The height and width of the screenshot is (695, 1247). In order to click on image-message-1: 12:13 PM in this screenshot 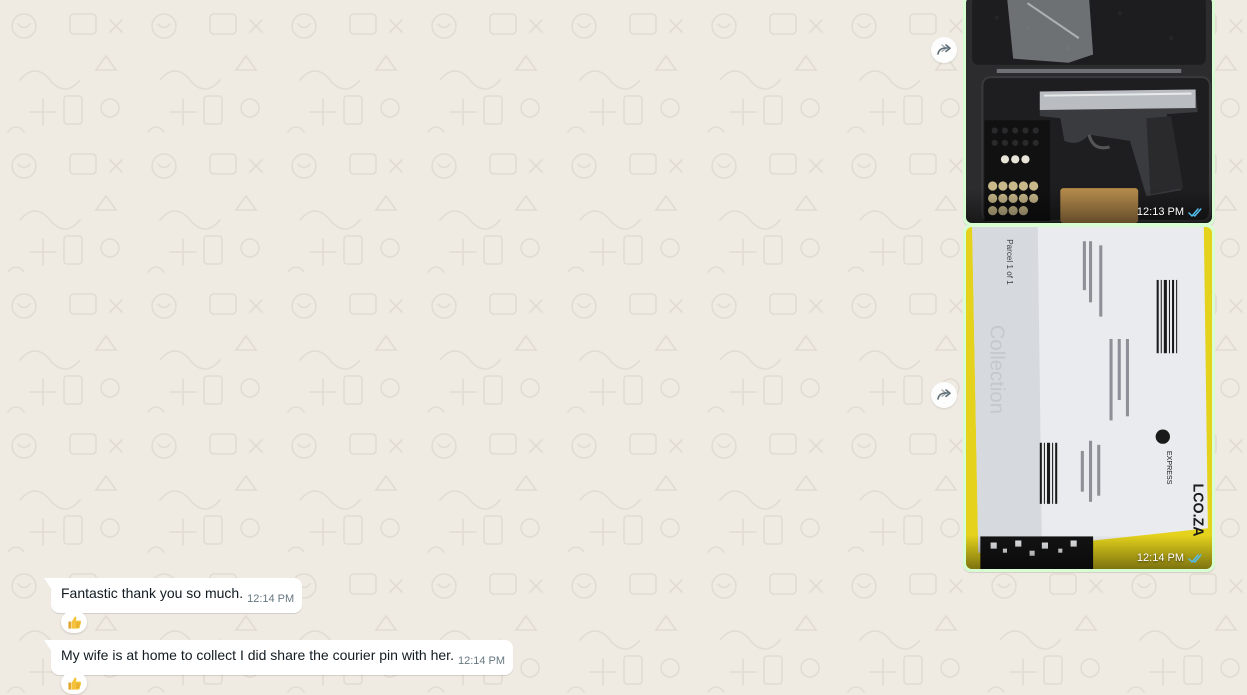, I will do `click(1089, 113)`.